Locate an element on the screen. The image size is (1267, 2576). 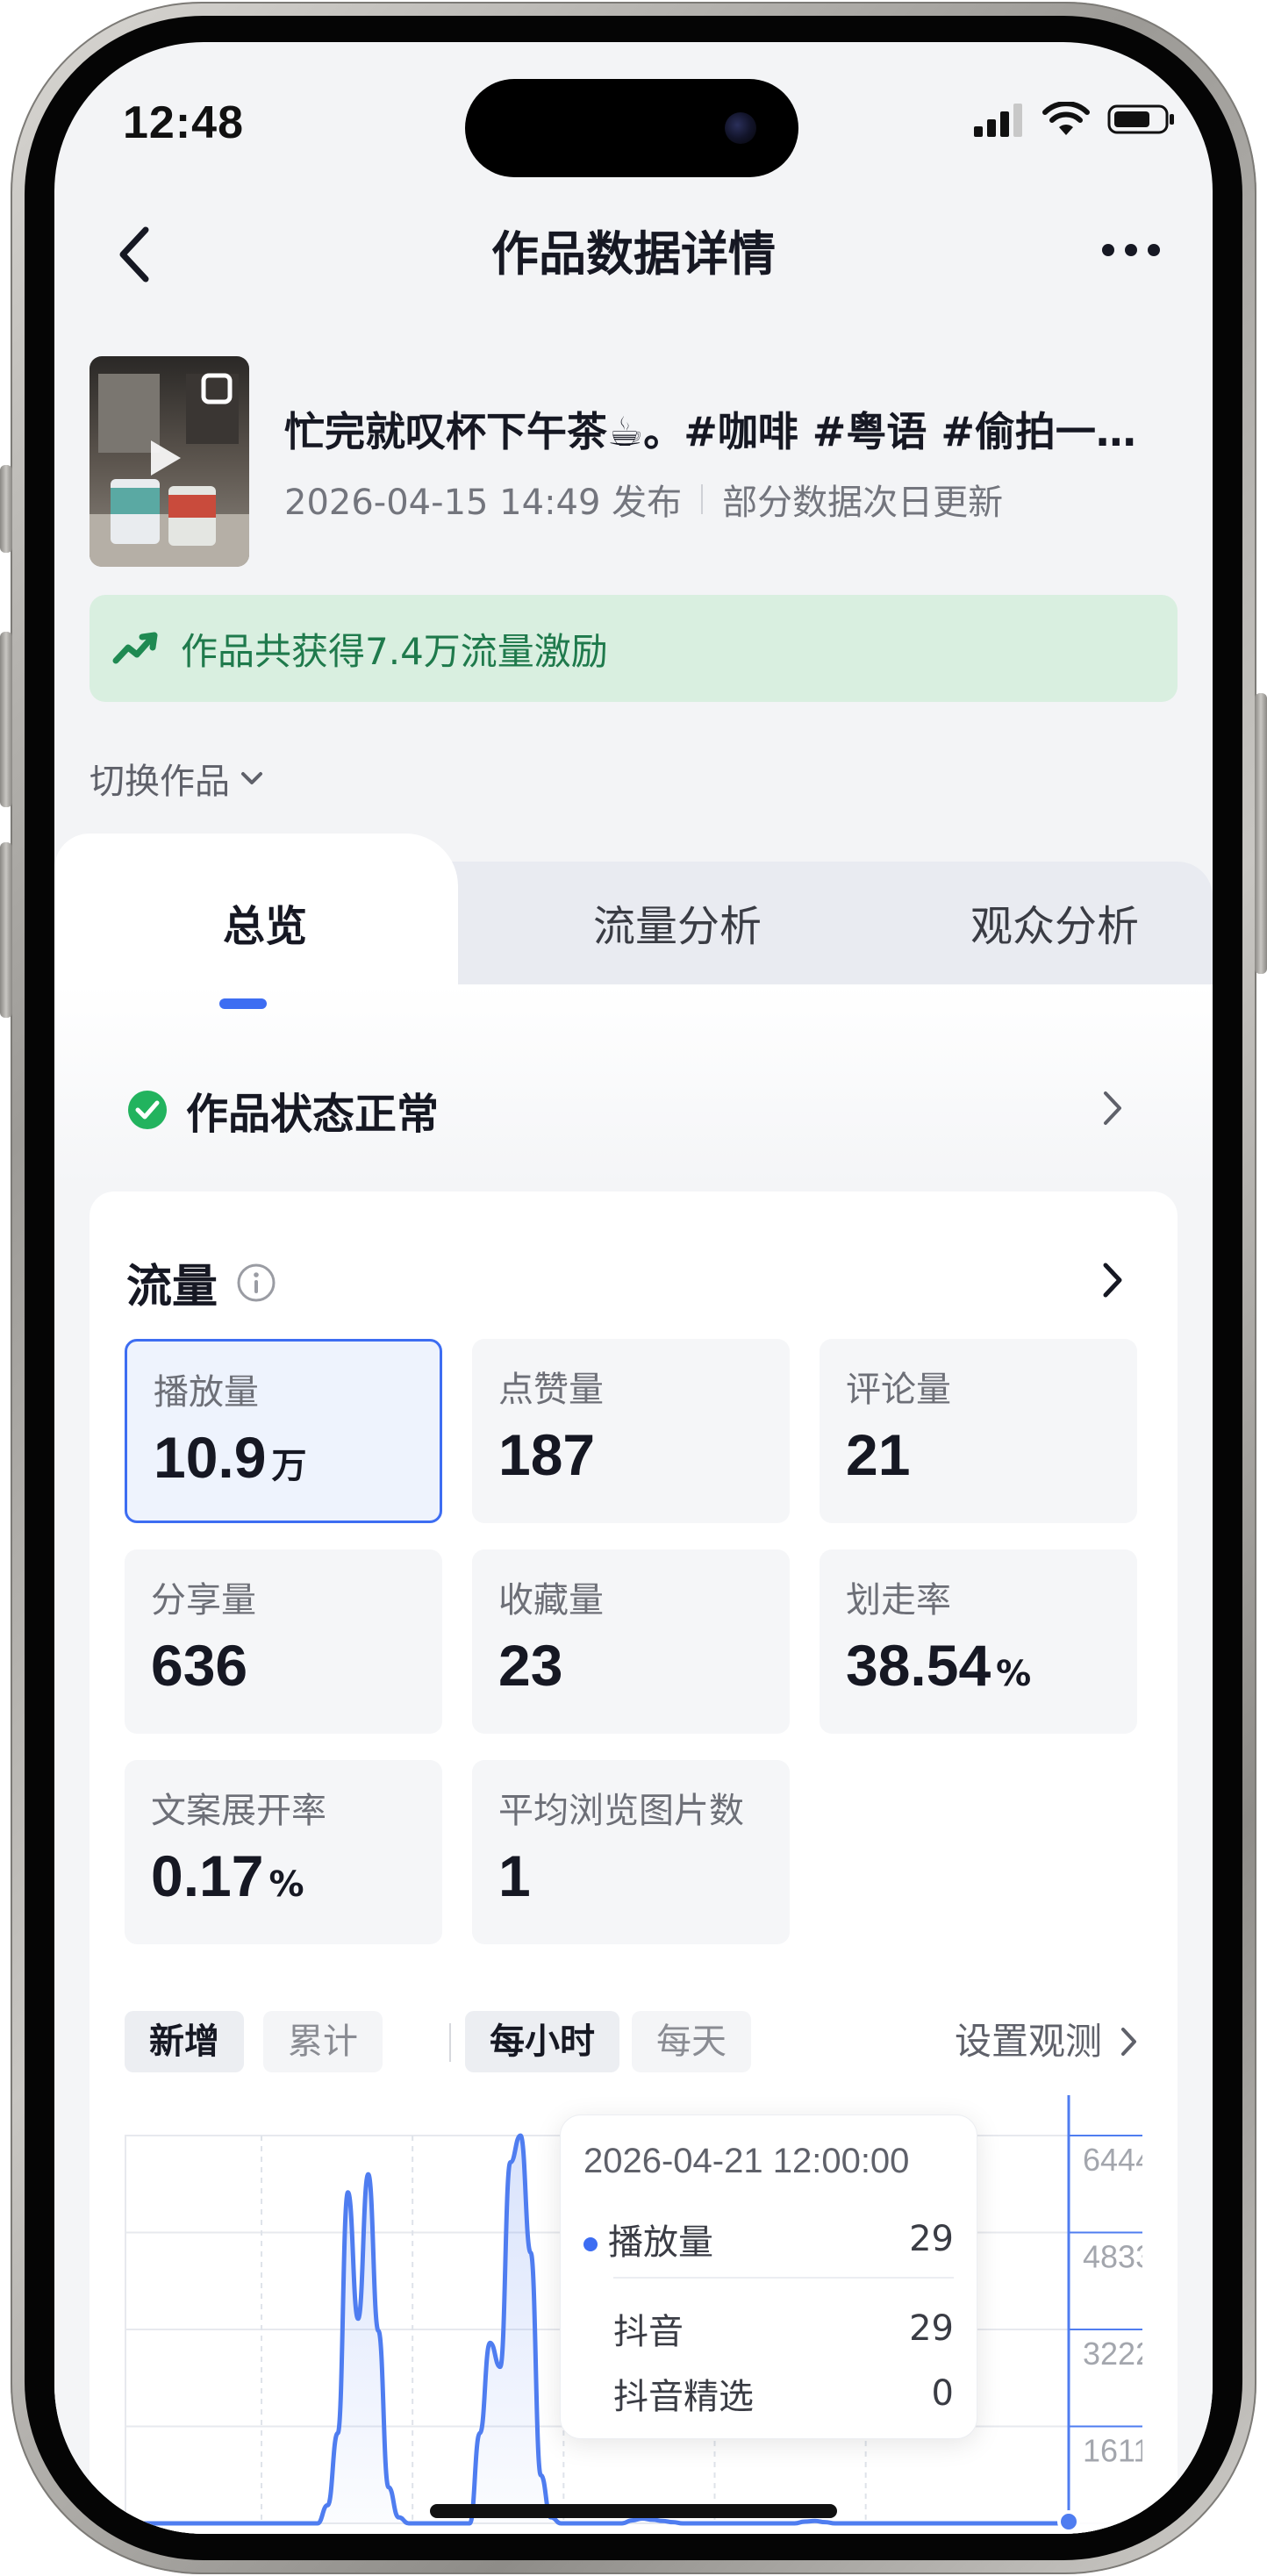
trending-up-icon is located at coordinates (135, 648).